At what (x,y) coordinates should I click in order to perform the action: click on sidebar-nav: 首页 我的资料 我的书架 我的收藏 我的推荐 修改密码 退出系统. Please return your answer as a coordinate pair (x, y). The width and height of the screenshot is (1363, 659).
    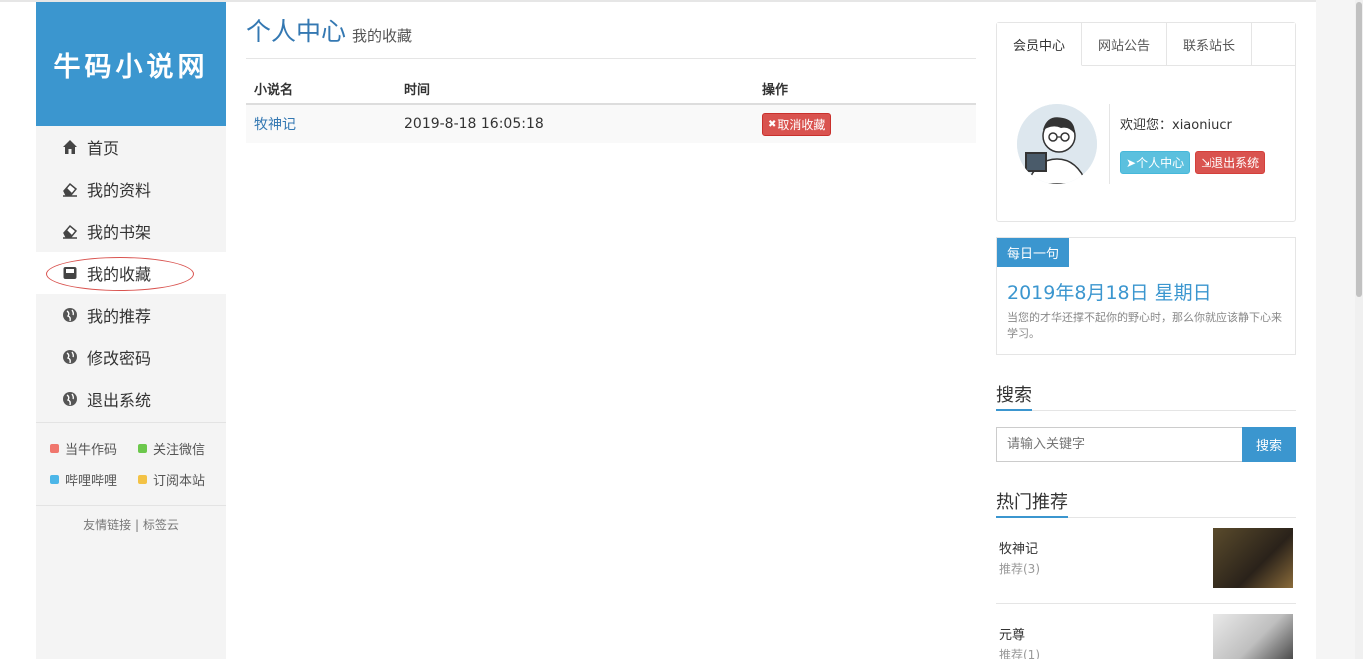
    Looking at the image, I should click on (131, 273).